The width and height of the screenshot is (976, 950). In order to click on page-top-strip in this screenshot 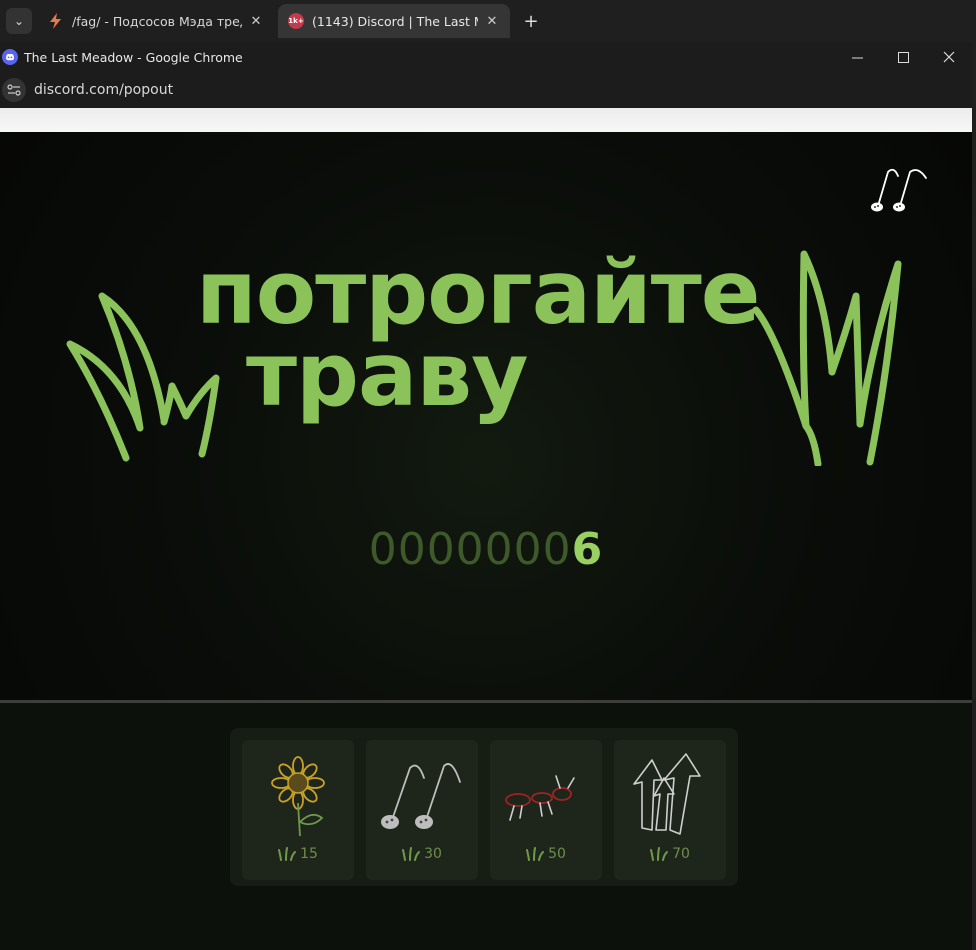, I will do `click(486, 120)`.